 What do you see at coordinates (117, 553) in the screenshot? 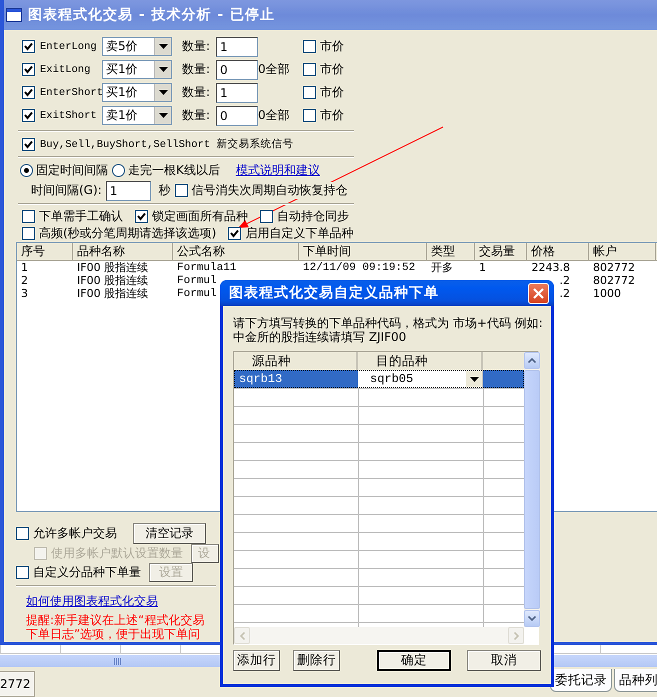
I see `option-label: 使用多帐户默认设置数量` at bounding box center [117, 553].